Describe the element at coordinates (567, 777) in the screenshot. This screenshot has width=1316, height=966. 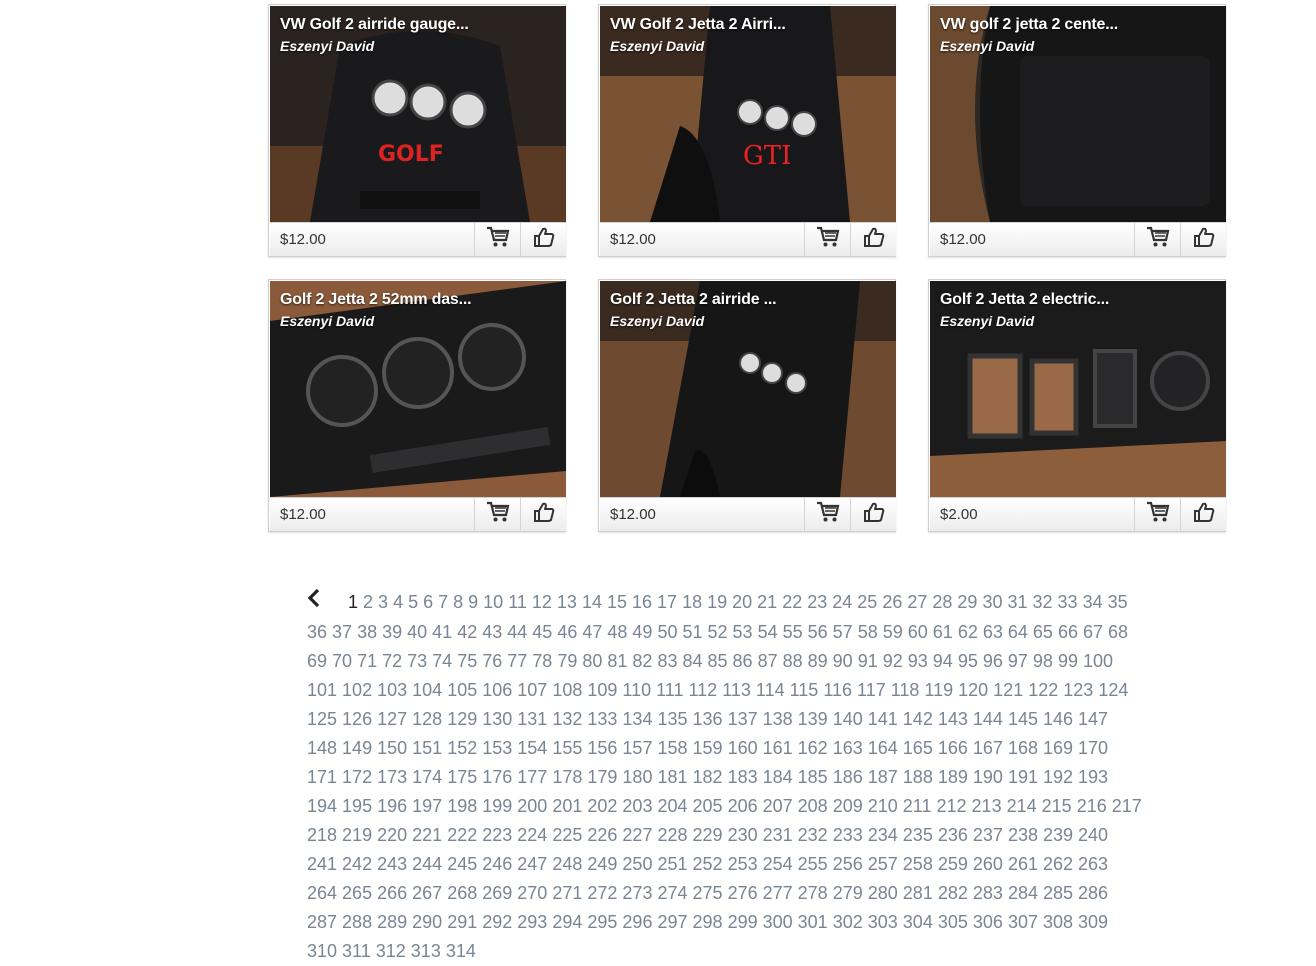
I see `page-link: 178` at that location.